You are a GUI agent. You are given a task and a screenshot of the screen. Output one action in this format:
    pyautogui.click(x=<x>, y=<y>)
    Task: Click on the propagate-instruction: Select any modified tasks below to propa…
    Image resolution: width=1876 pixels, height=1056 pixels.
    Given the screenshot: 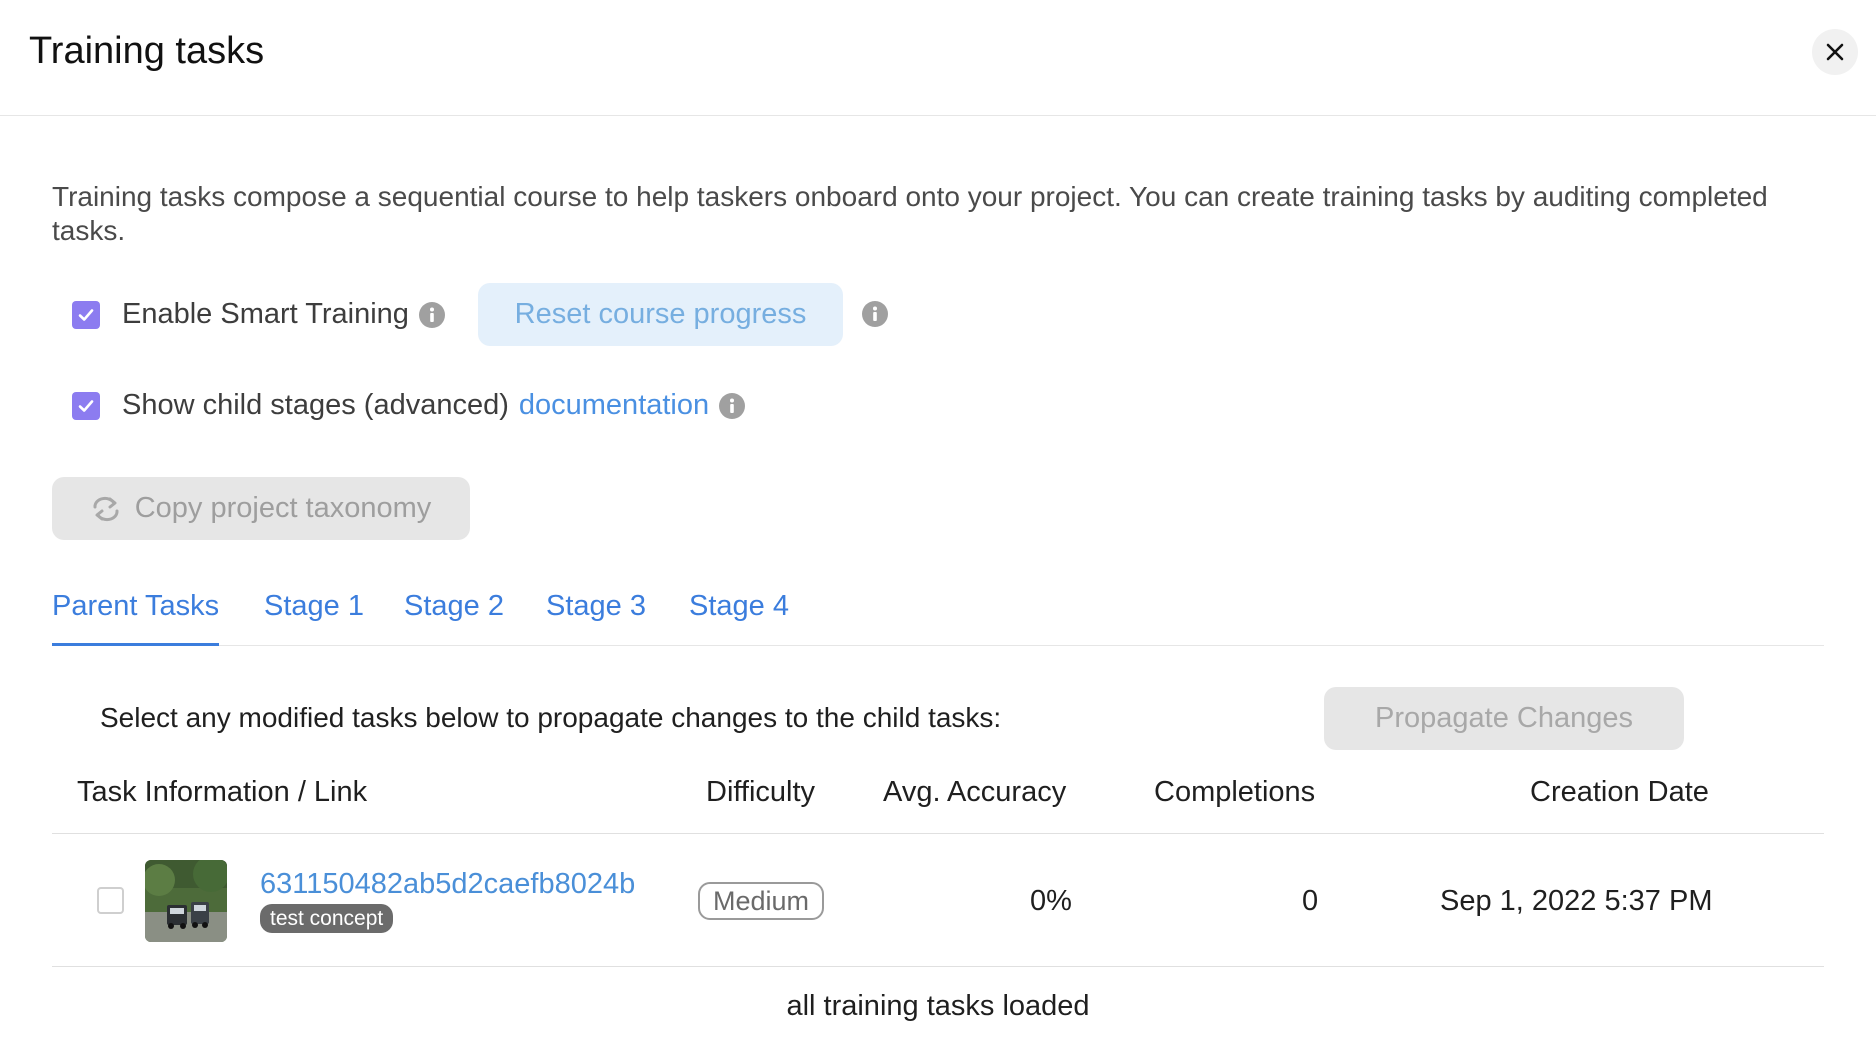 What is the action you would take?
    pyautogui.click(x=551, y=717)
    